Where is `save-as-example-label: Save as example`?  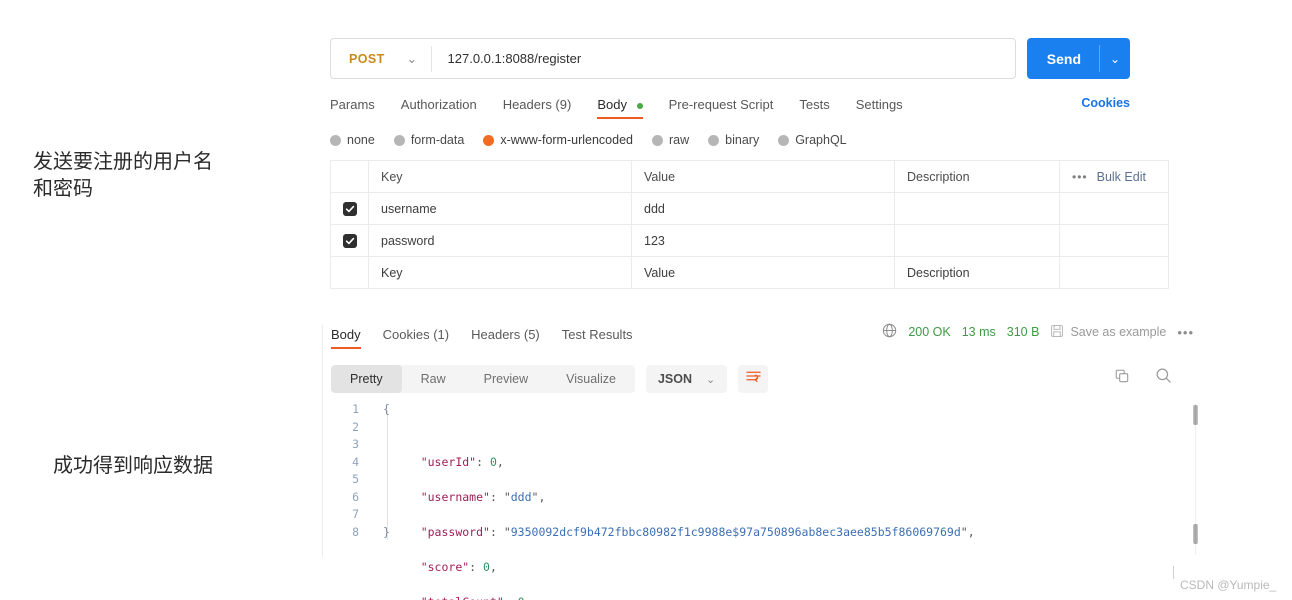
save-as-example-label: Save as example is located at coordinates (1118, 332).